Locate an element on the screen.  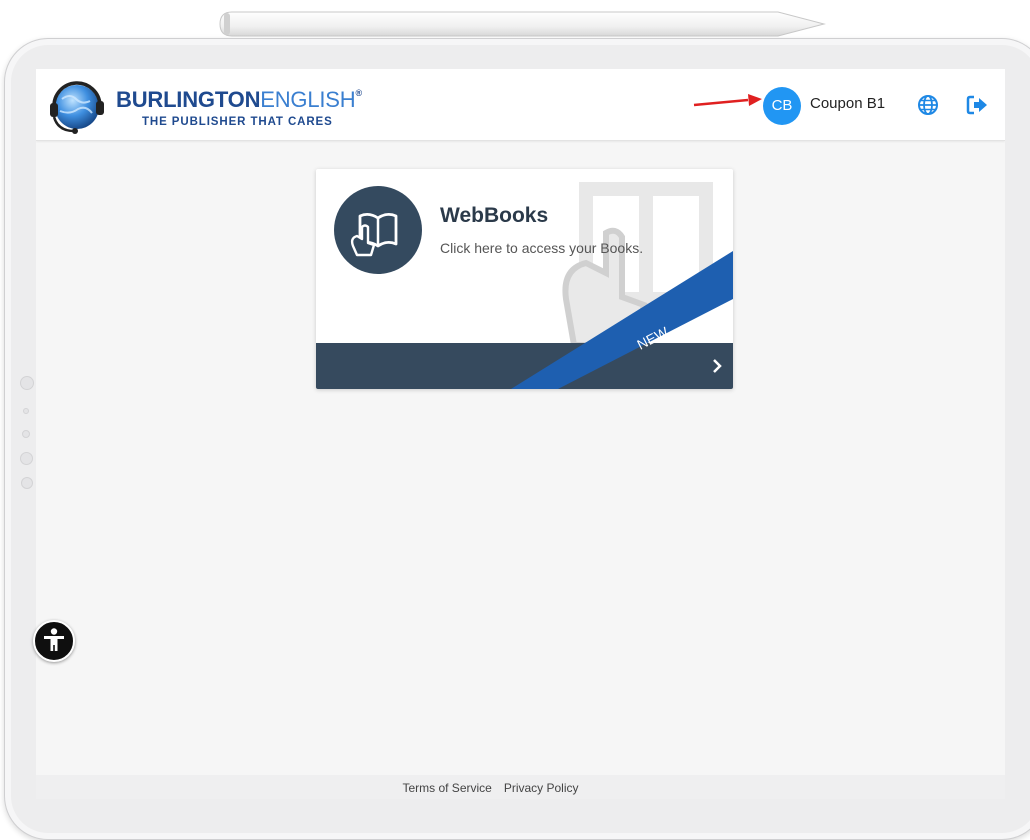
registered-mark: ® is located at coordinates (358, 93).